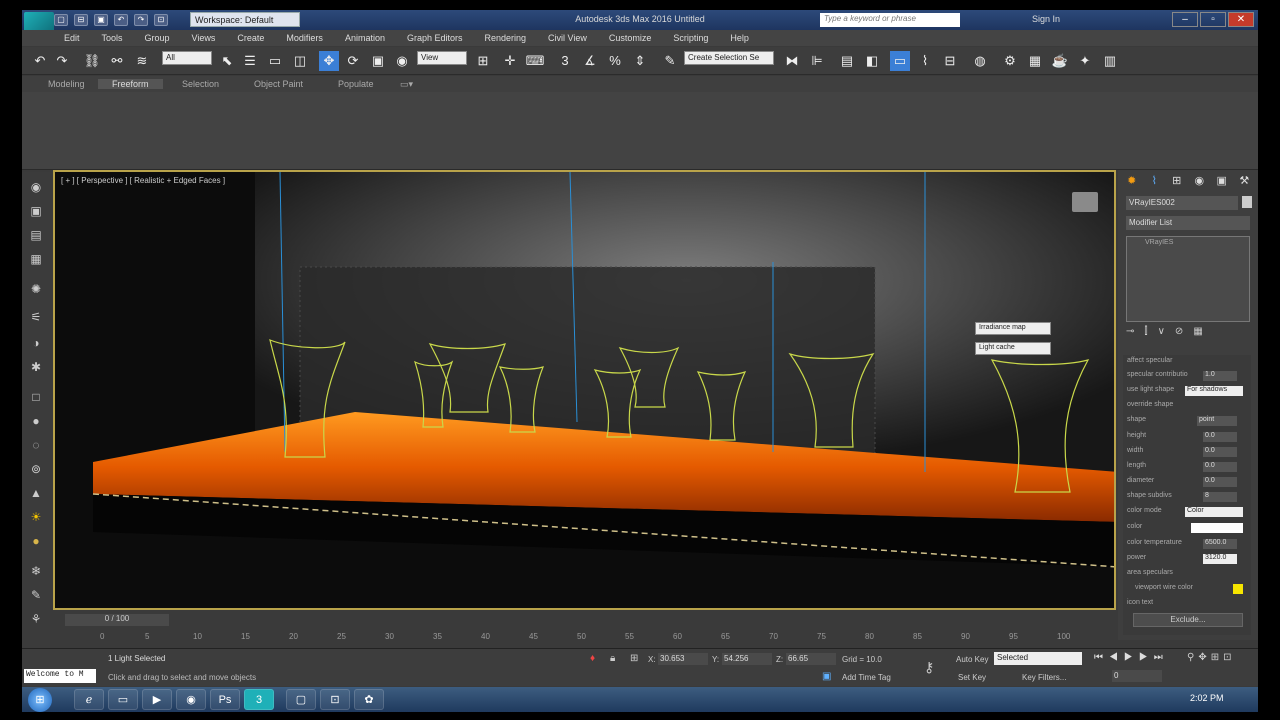  I want to click on menu-modifiers: Modifiers, so click(304, 38).